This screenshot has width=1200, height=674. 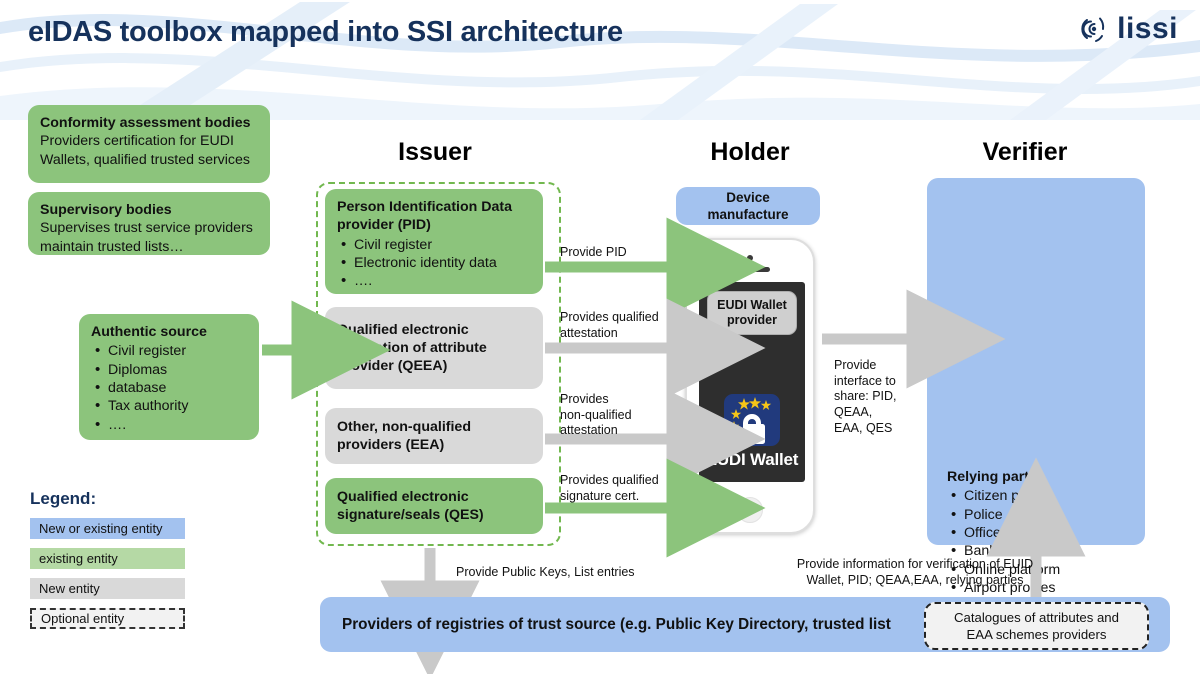 What do you see at coordinates (752, 382) in the screenshot?
I see `phone-screen: EUDI Wallet provider EUDI Wallet` at bounding box center [752, 382].